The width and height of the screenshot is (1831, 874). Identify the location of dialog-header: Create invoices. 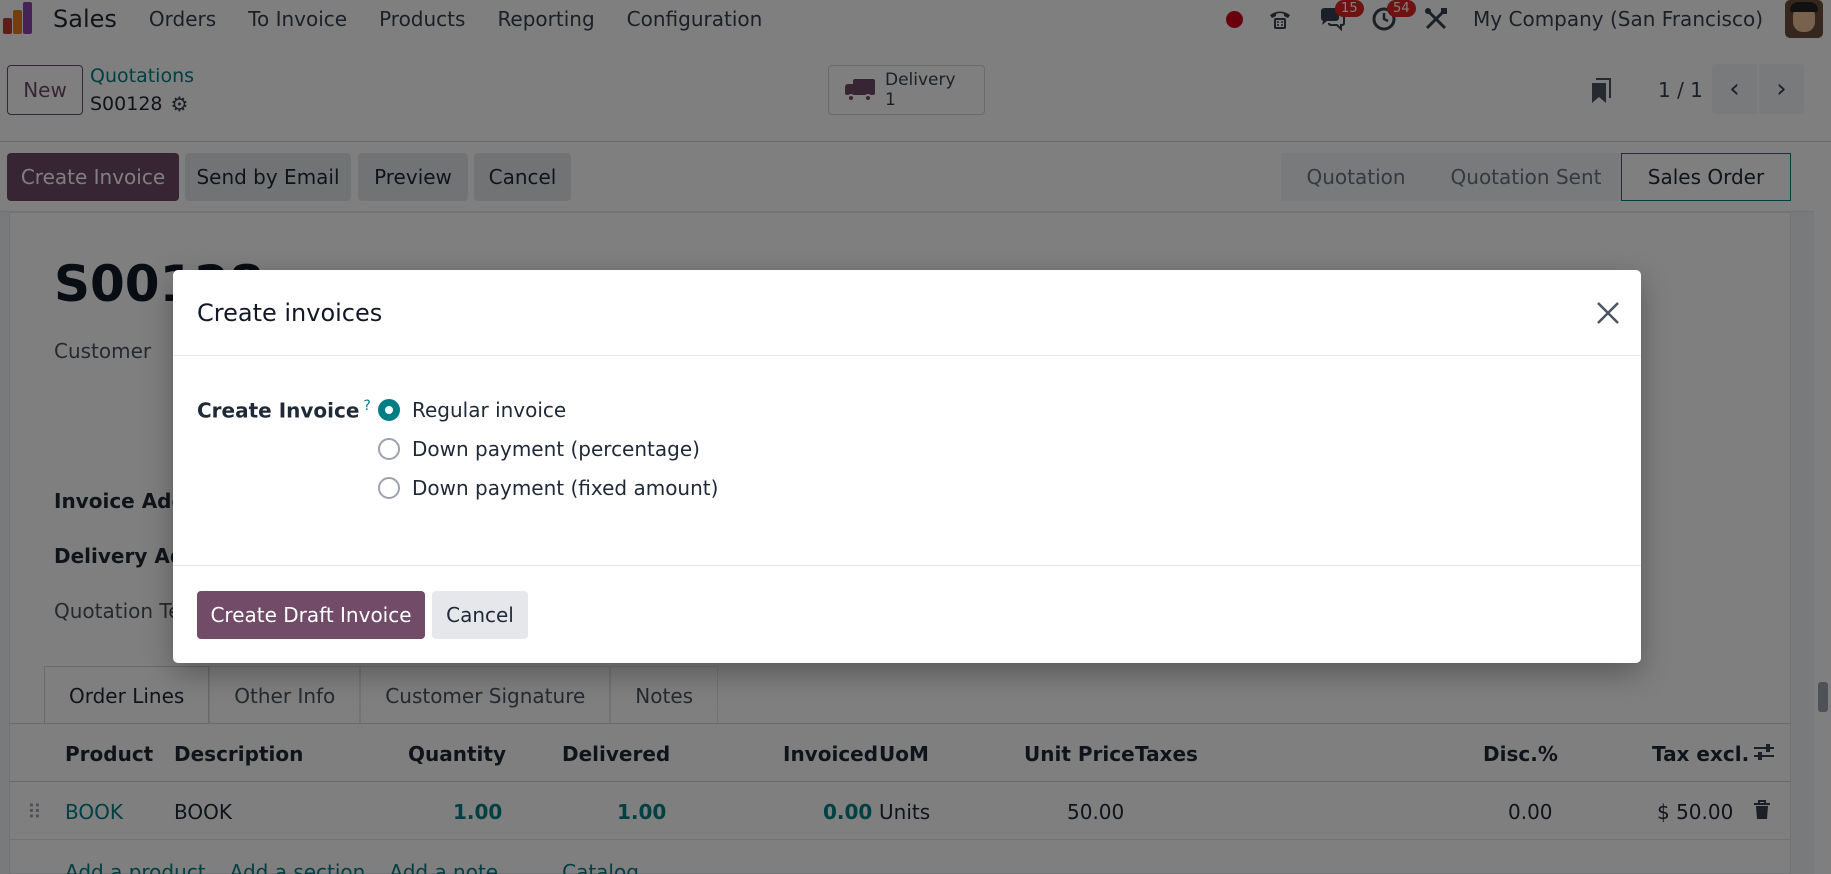
(907, 313).